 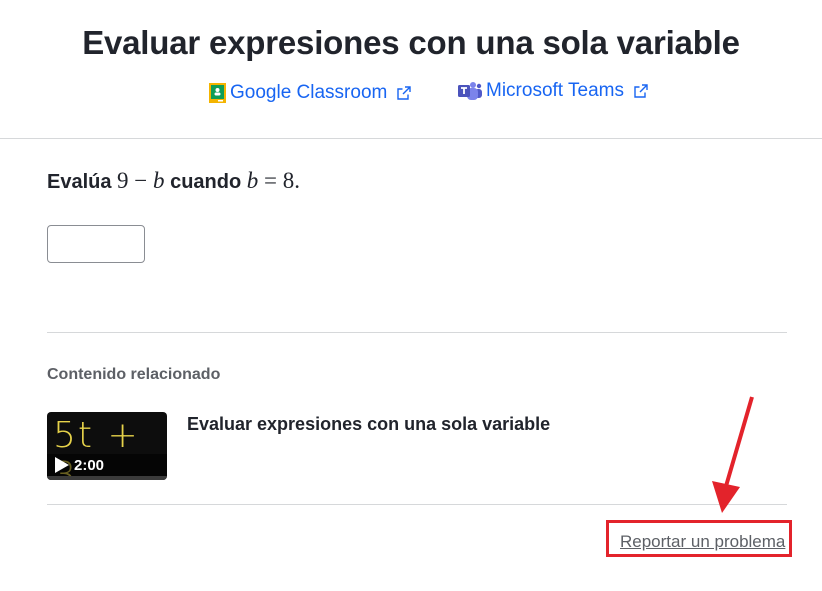 What do you see at coordinates (699, 538) in the screenshot?
I see `annotation-highlight-box` at bounding box center [699, 538].